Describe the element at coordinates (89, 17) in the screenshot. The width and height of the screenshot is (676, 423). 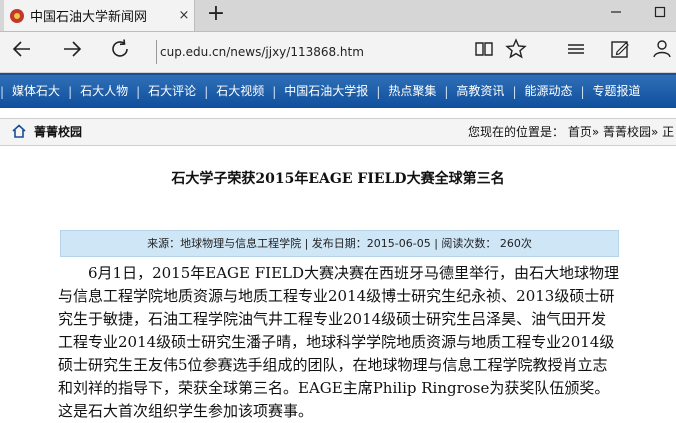
I see `tab-title: 中国石油大学新闻网` at that location.